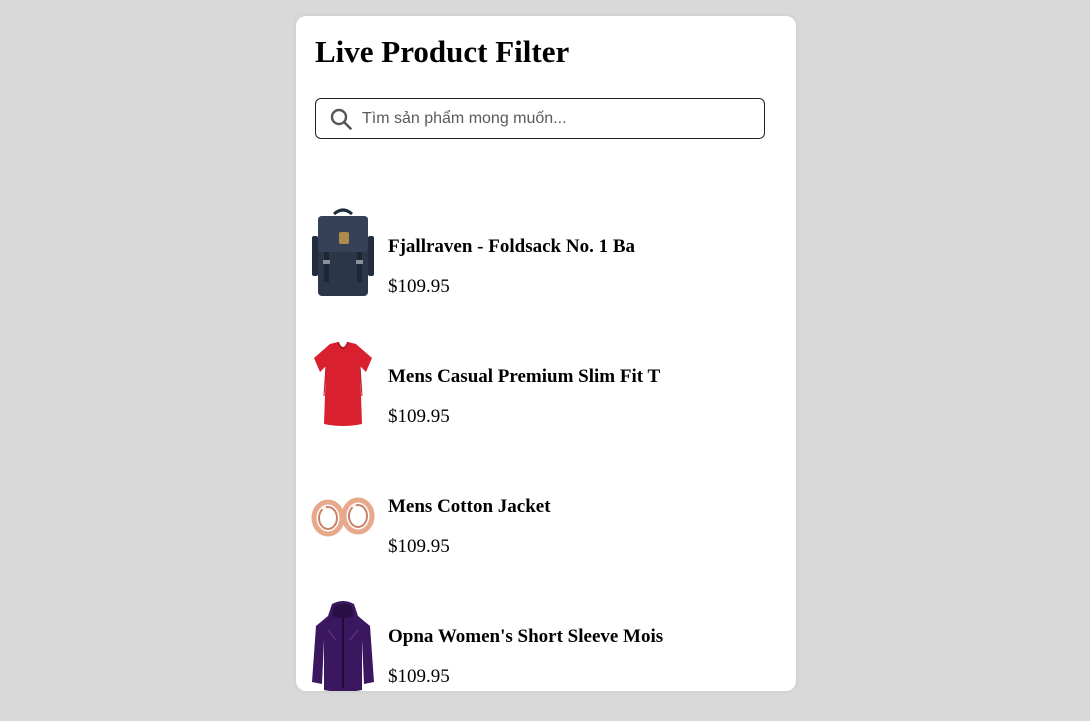  I want to click on page-title: Live Product Filter, so click(442, 51).